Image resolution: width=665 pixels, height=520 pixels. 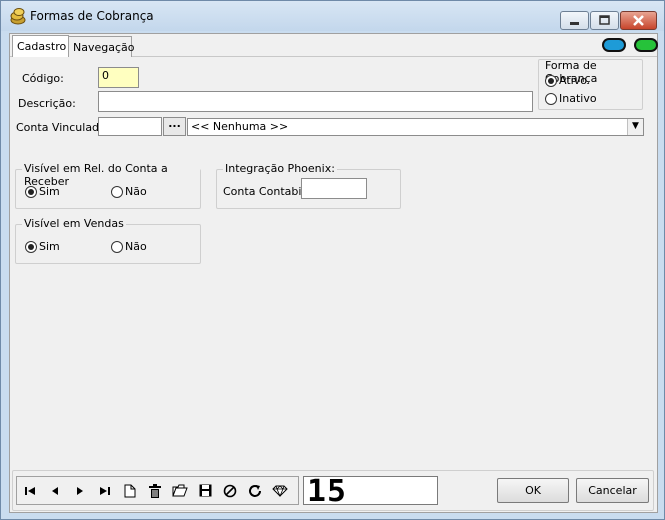 I want to click on forma-cobranca-group: Forma de Cobrança Ativo Inativo, so click(x=590, y=84).